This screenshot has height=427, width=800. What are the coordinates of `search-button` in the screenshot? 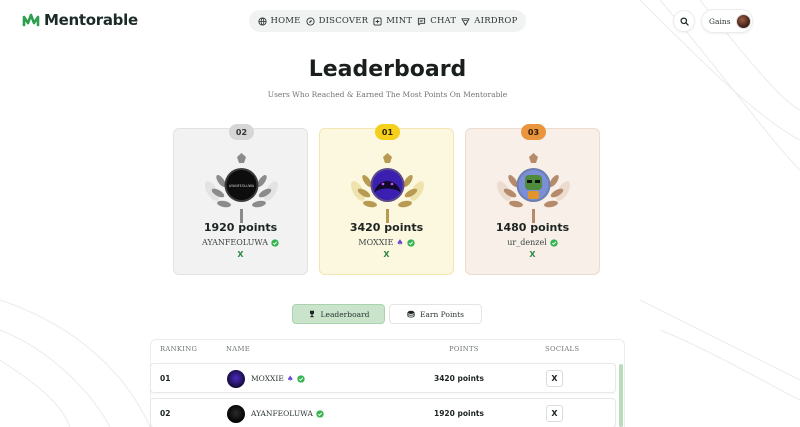 It's located at (684, 21).